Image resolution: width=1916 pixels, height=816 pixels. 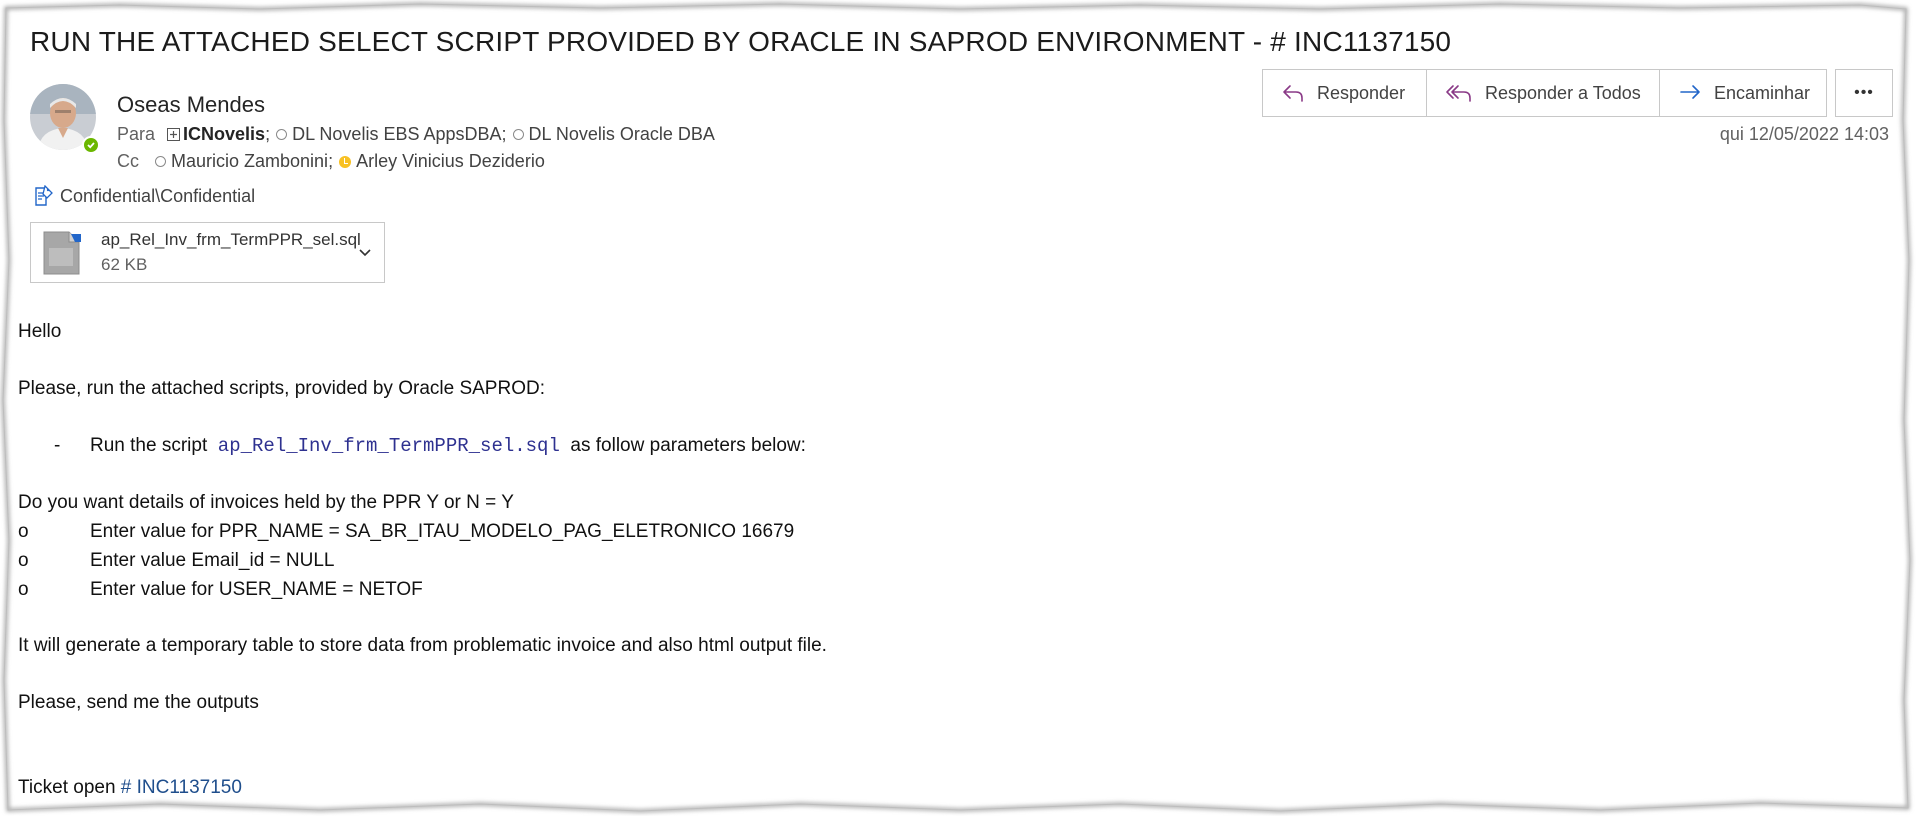 What do you see at coordinates (1344, 93) in the screenshot?
I see `reply-button: Responder` at bounding box center [1344, 93].